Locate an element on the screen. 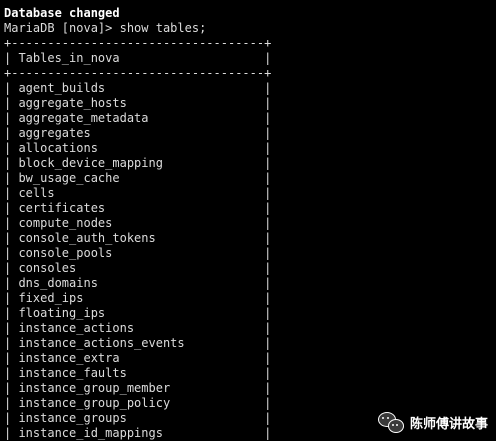 This screenshot has width=496, height=441. table-row: | floating_ips | is located at coordinates (138, 313).